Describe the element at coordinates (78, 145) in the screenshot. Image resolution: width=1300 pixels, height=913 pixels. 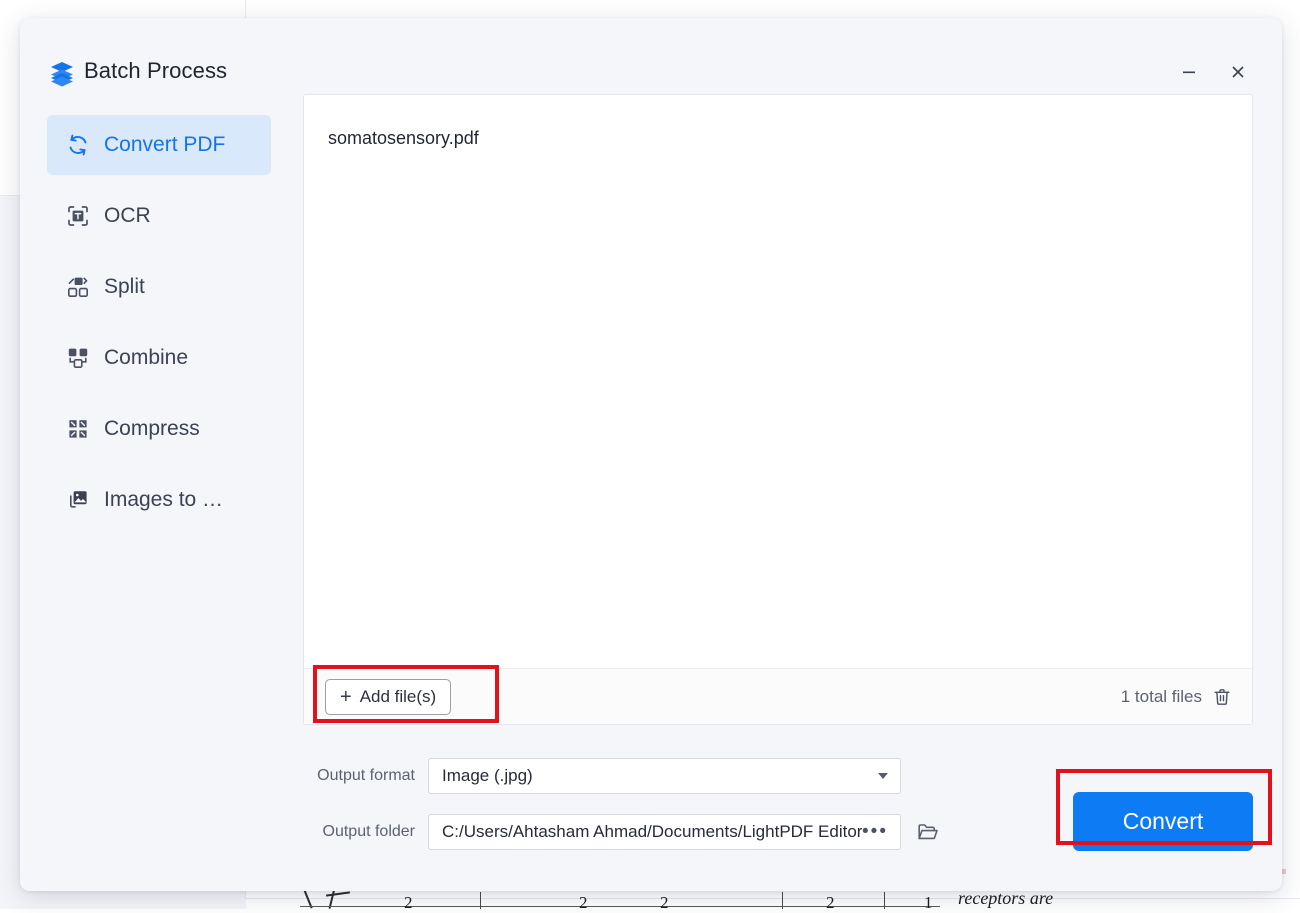
I see `convert-refresh-icon` at that location.